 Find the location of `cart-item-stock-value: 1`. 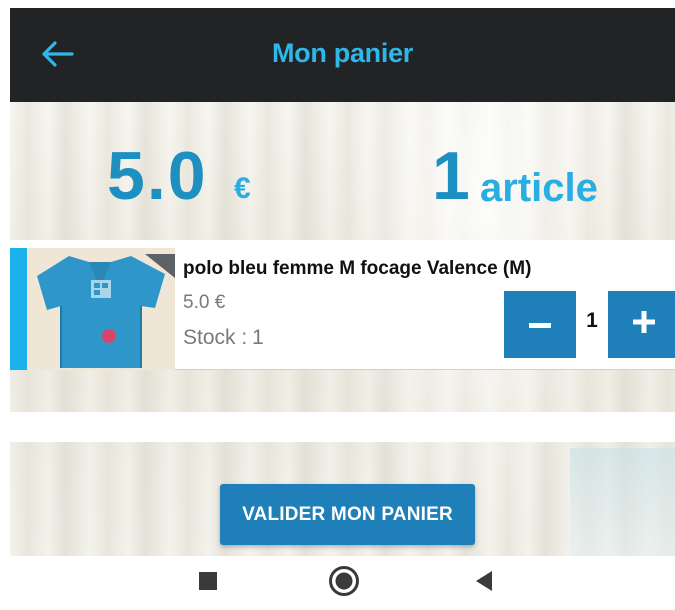

cart-item-stock-value: 1 is located at coordinates (258, 337).